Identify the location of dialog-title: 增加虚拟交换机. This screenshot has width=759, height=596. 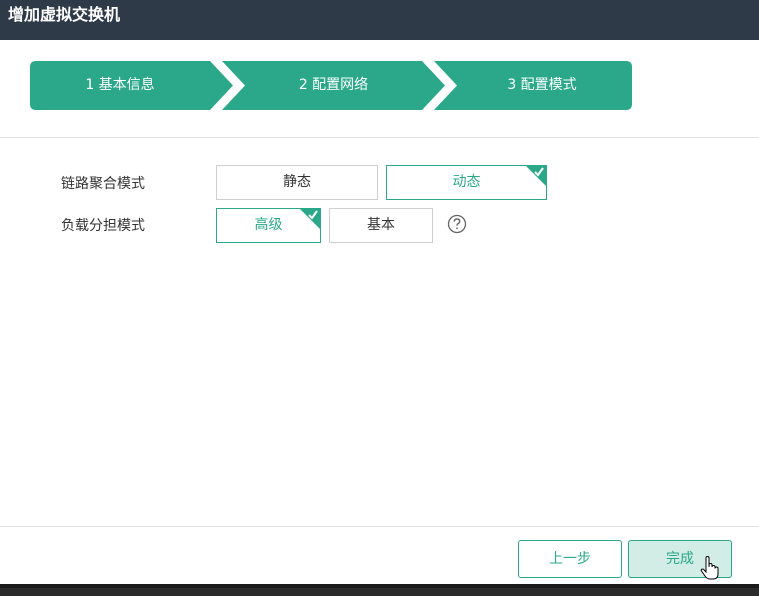
(379, 20).